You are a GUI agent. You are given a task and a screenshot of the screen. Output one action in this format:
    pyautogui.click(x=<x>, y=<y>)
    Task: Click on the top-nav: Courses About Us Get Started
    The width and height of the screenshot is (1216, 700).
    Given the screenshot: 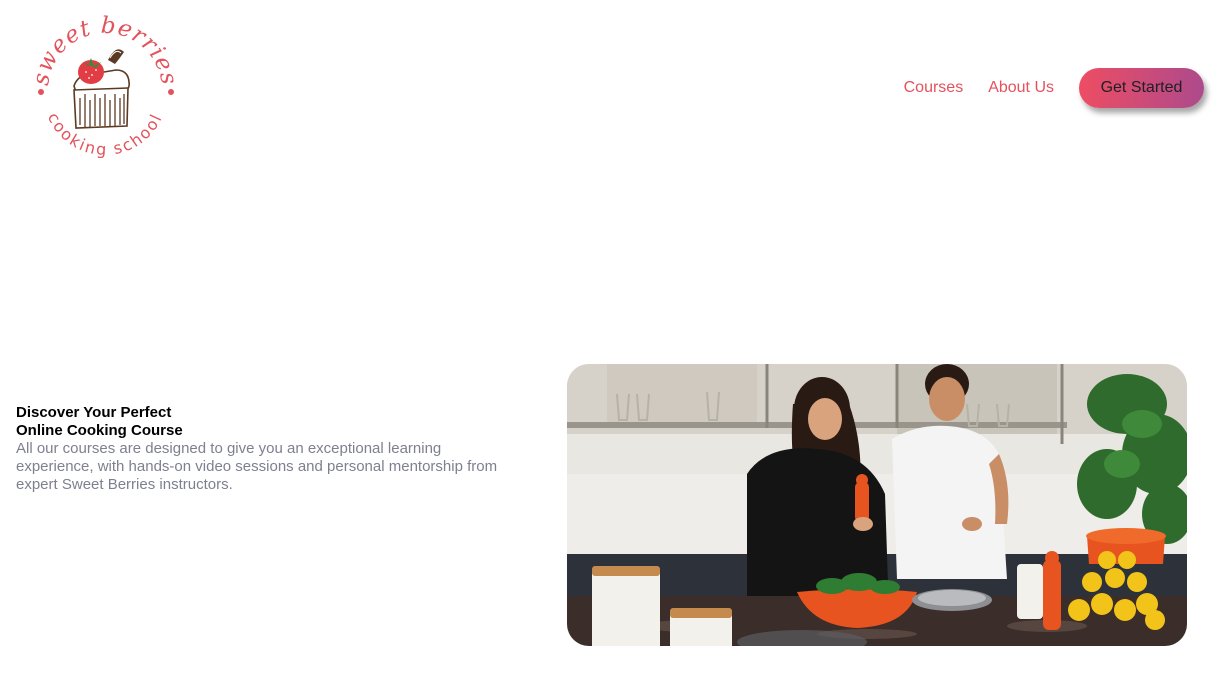 What is the action you would take?
    pyautogui.click(x=1054, y=88)
    